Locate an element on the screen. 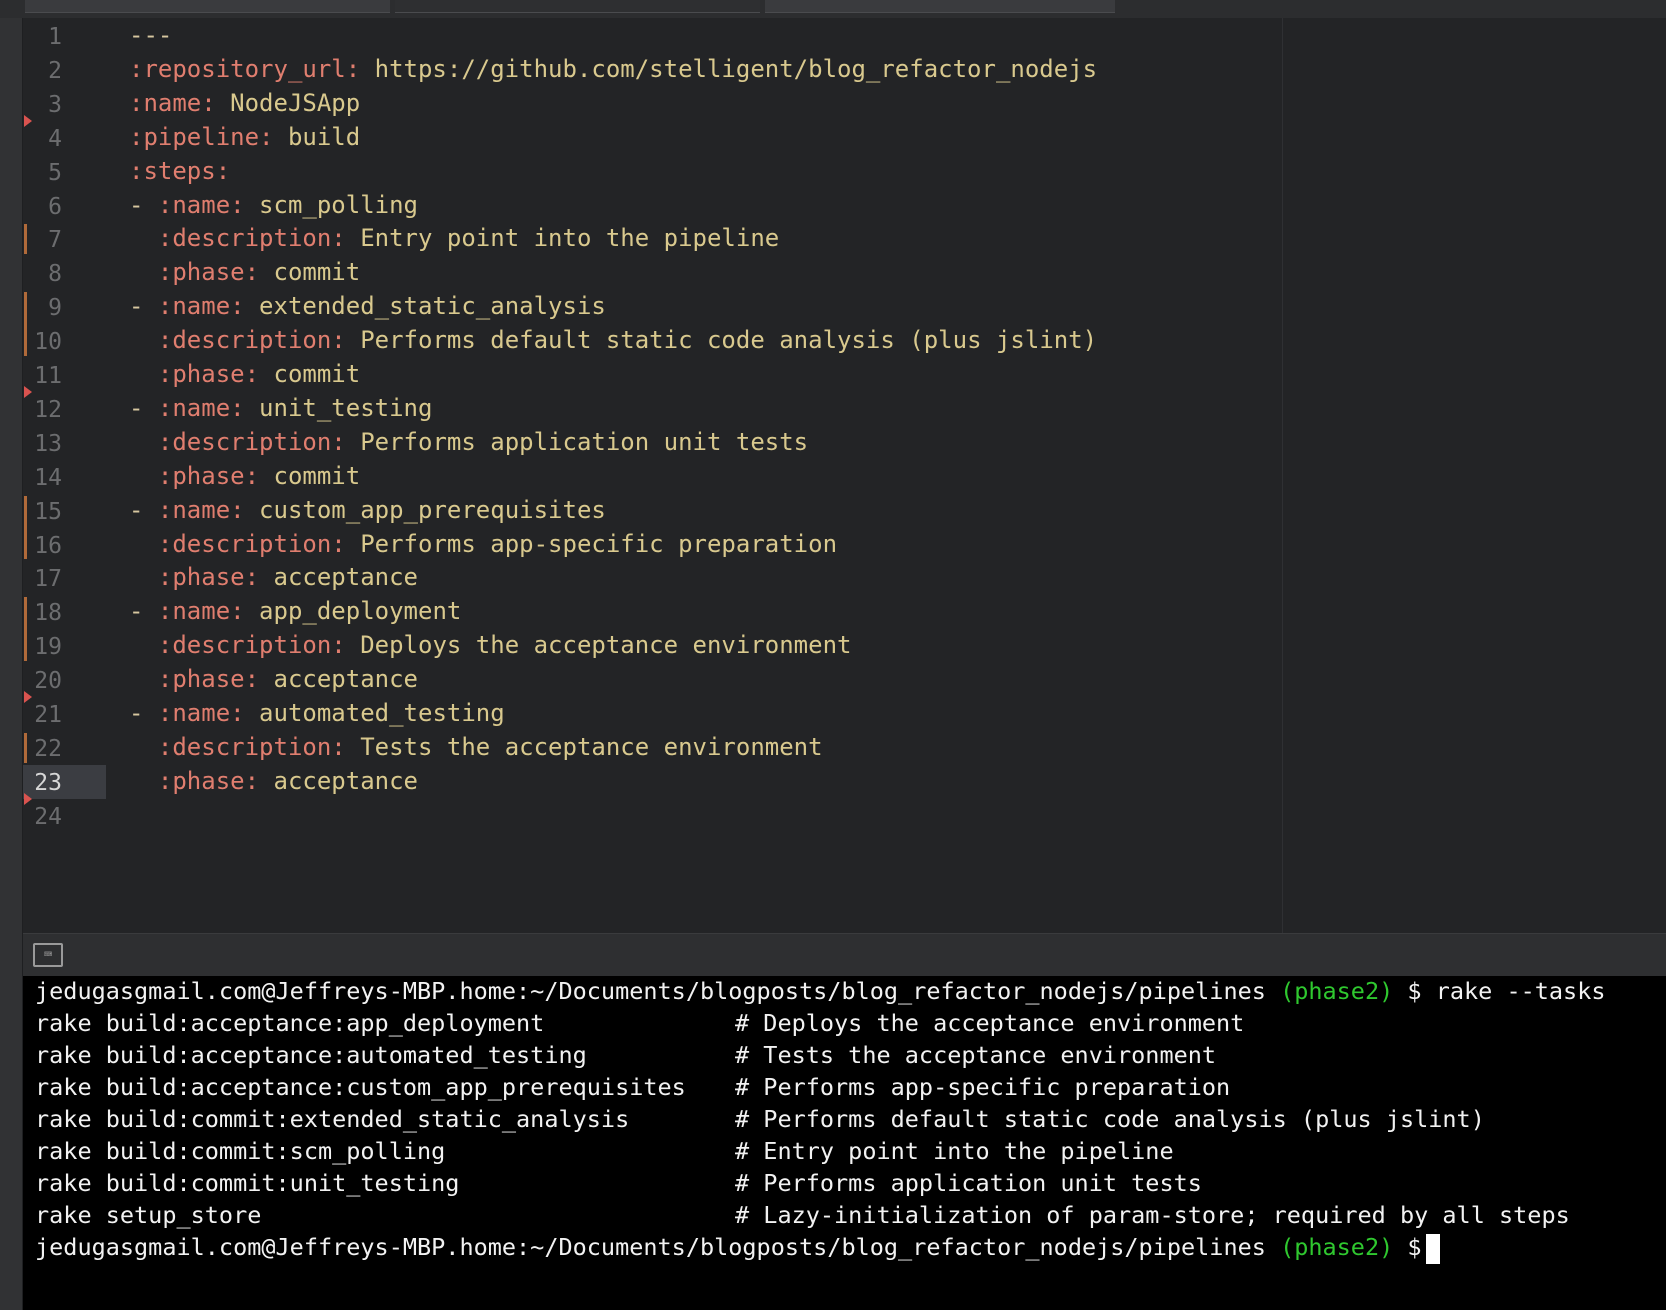  editor-tab-middle is located at coordinates (577, 6).